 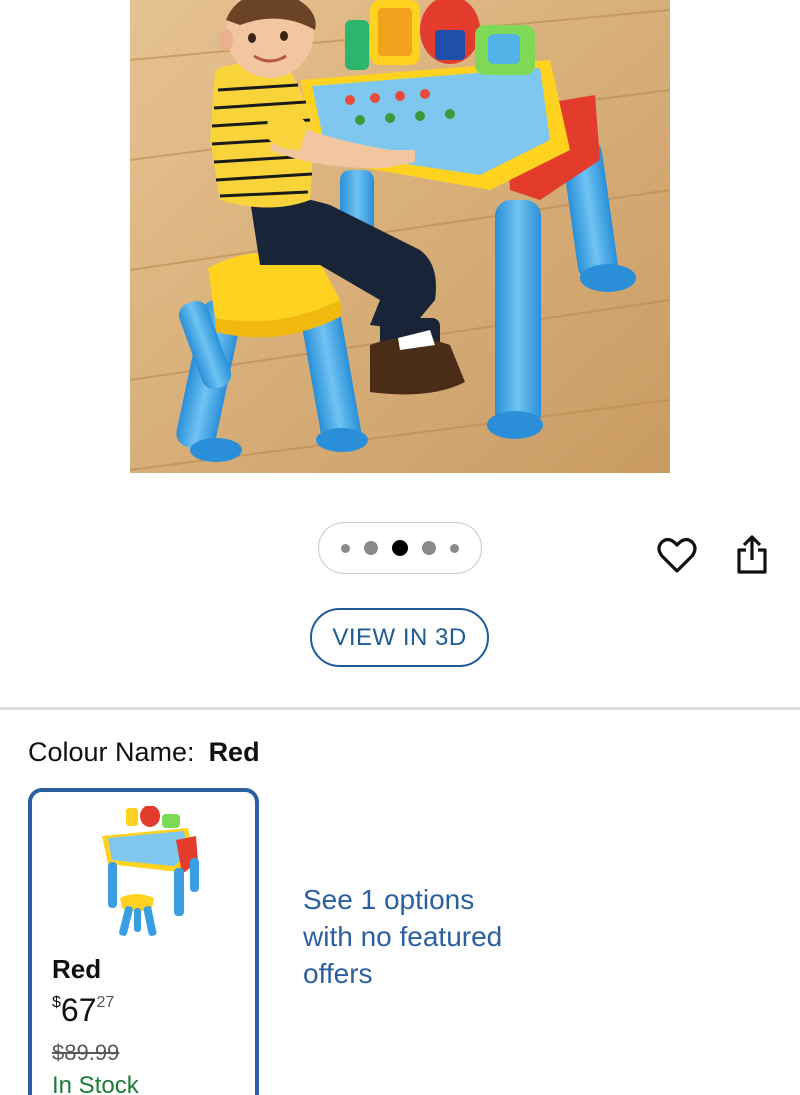 I want to click on wishlist-button, so click(x=677, y=555).